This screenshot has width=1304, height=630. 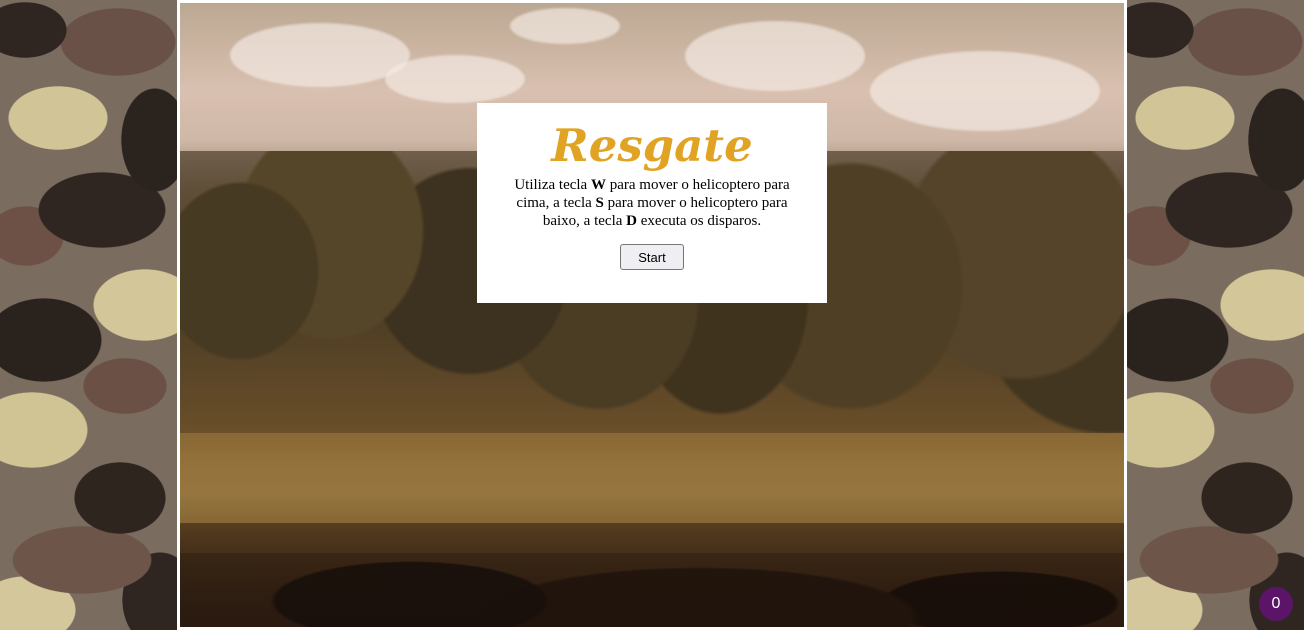 What do you see at coordinates (1215, 315) in the screenshot?
I see `camouflage-right-panel` at bounding box center [1215, 315].